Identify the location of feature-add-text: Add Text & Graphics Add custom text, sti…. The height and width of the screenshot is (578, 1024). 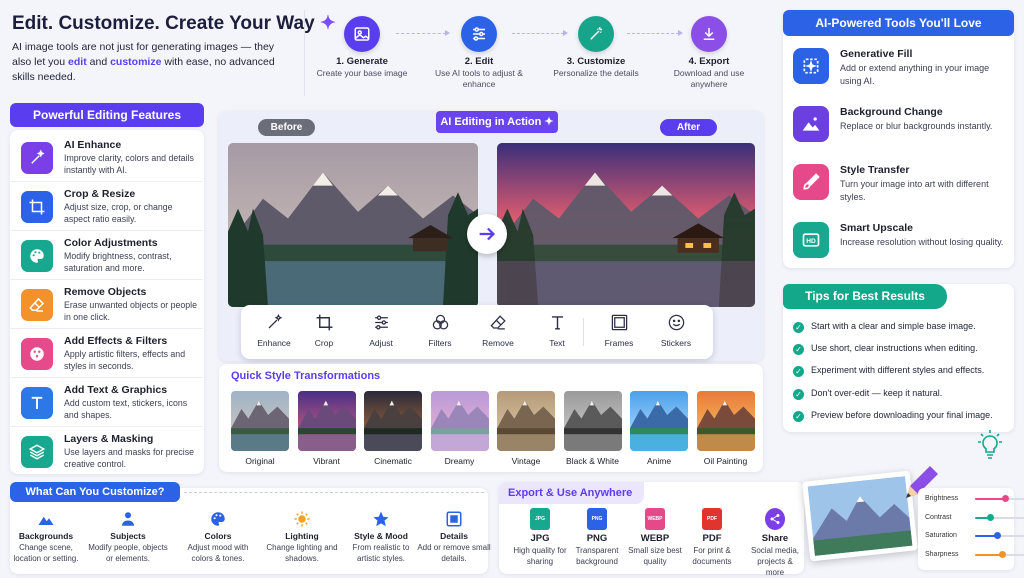
(106, 403).